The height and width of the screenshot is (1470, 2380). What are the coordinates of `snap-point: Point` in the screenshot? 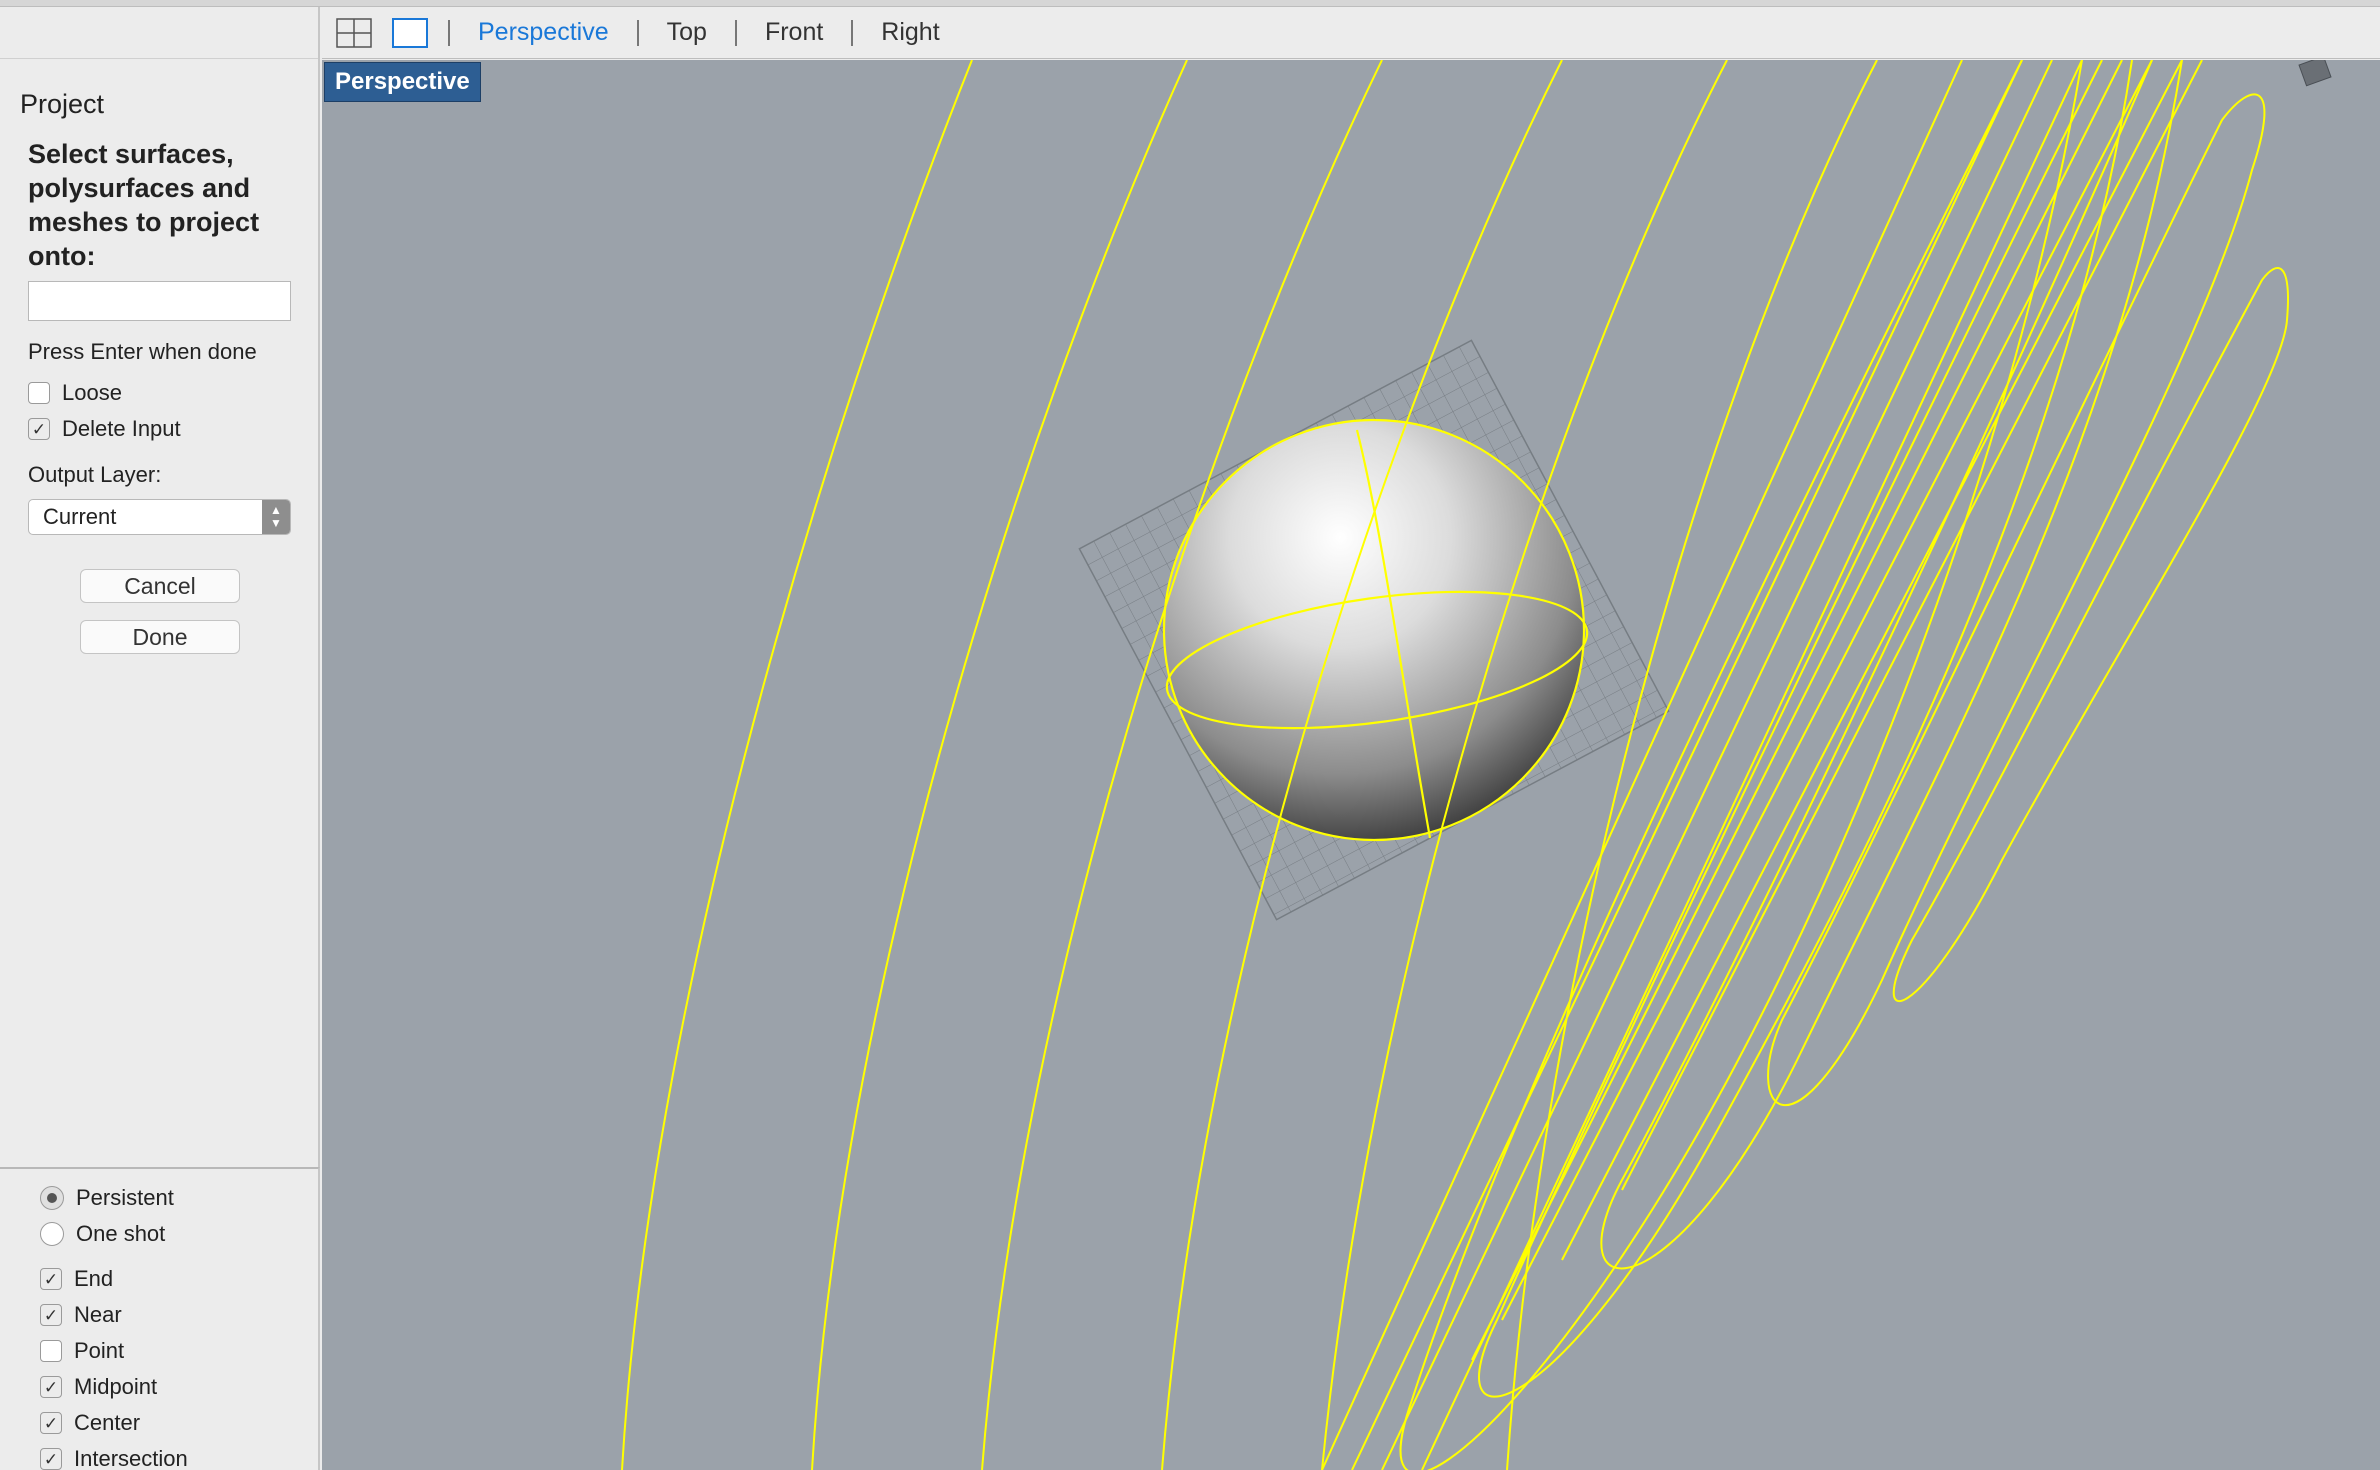 It's located at (82, 1351).